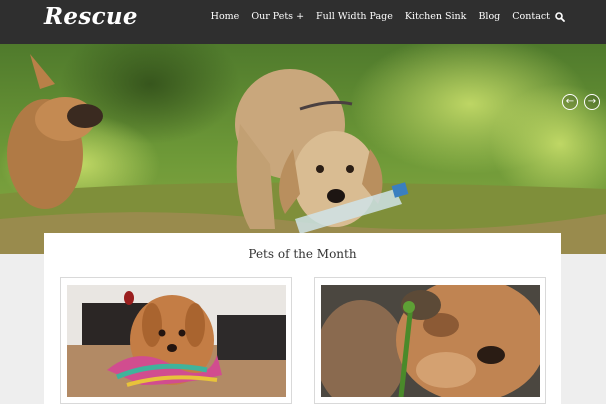 The width and height of the screenshot is (606, 404). Describe the element at coordinates (302, 254) in the screenshot. I see `section-title: Pets of the Month` at that location.